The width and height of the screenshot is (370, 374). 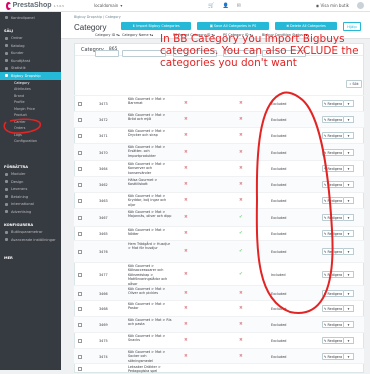 What do you see at coordinates (30, 240) in the screenshot?
I see `sidebar-item-advanced: Avancerade inställningar` at bounding box center [30, 240].